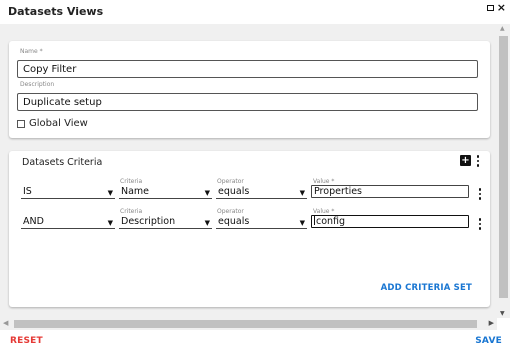 The image size is (510, 352). I want to click on name-input: Copy Filter, so click(247, 69).